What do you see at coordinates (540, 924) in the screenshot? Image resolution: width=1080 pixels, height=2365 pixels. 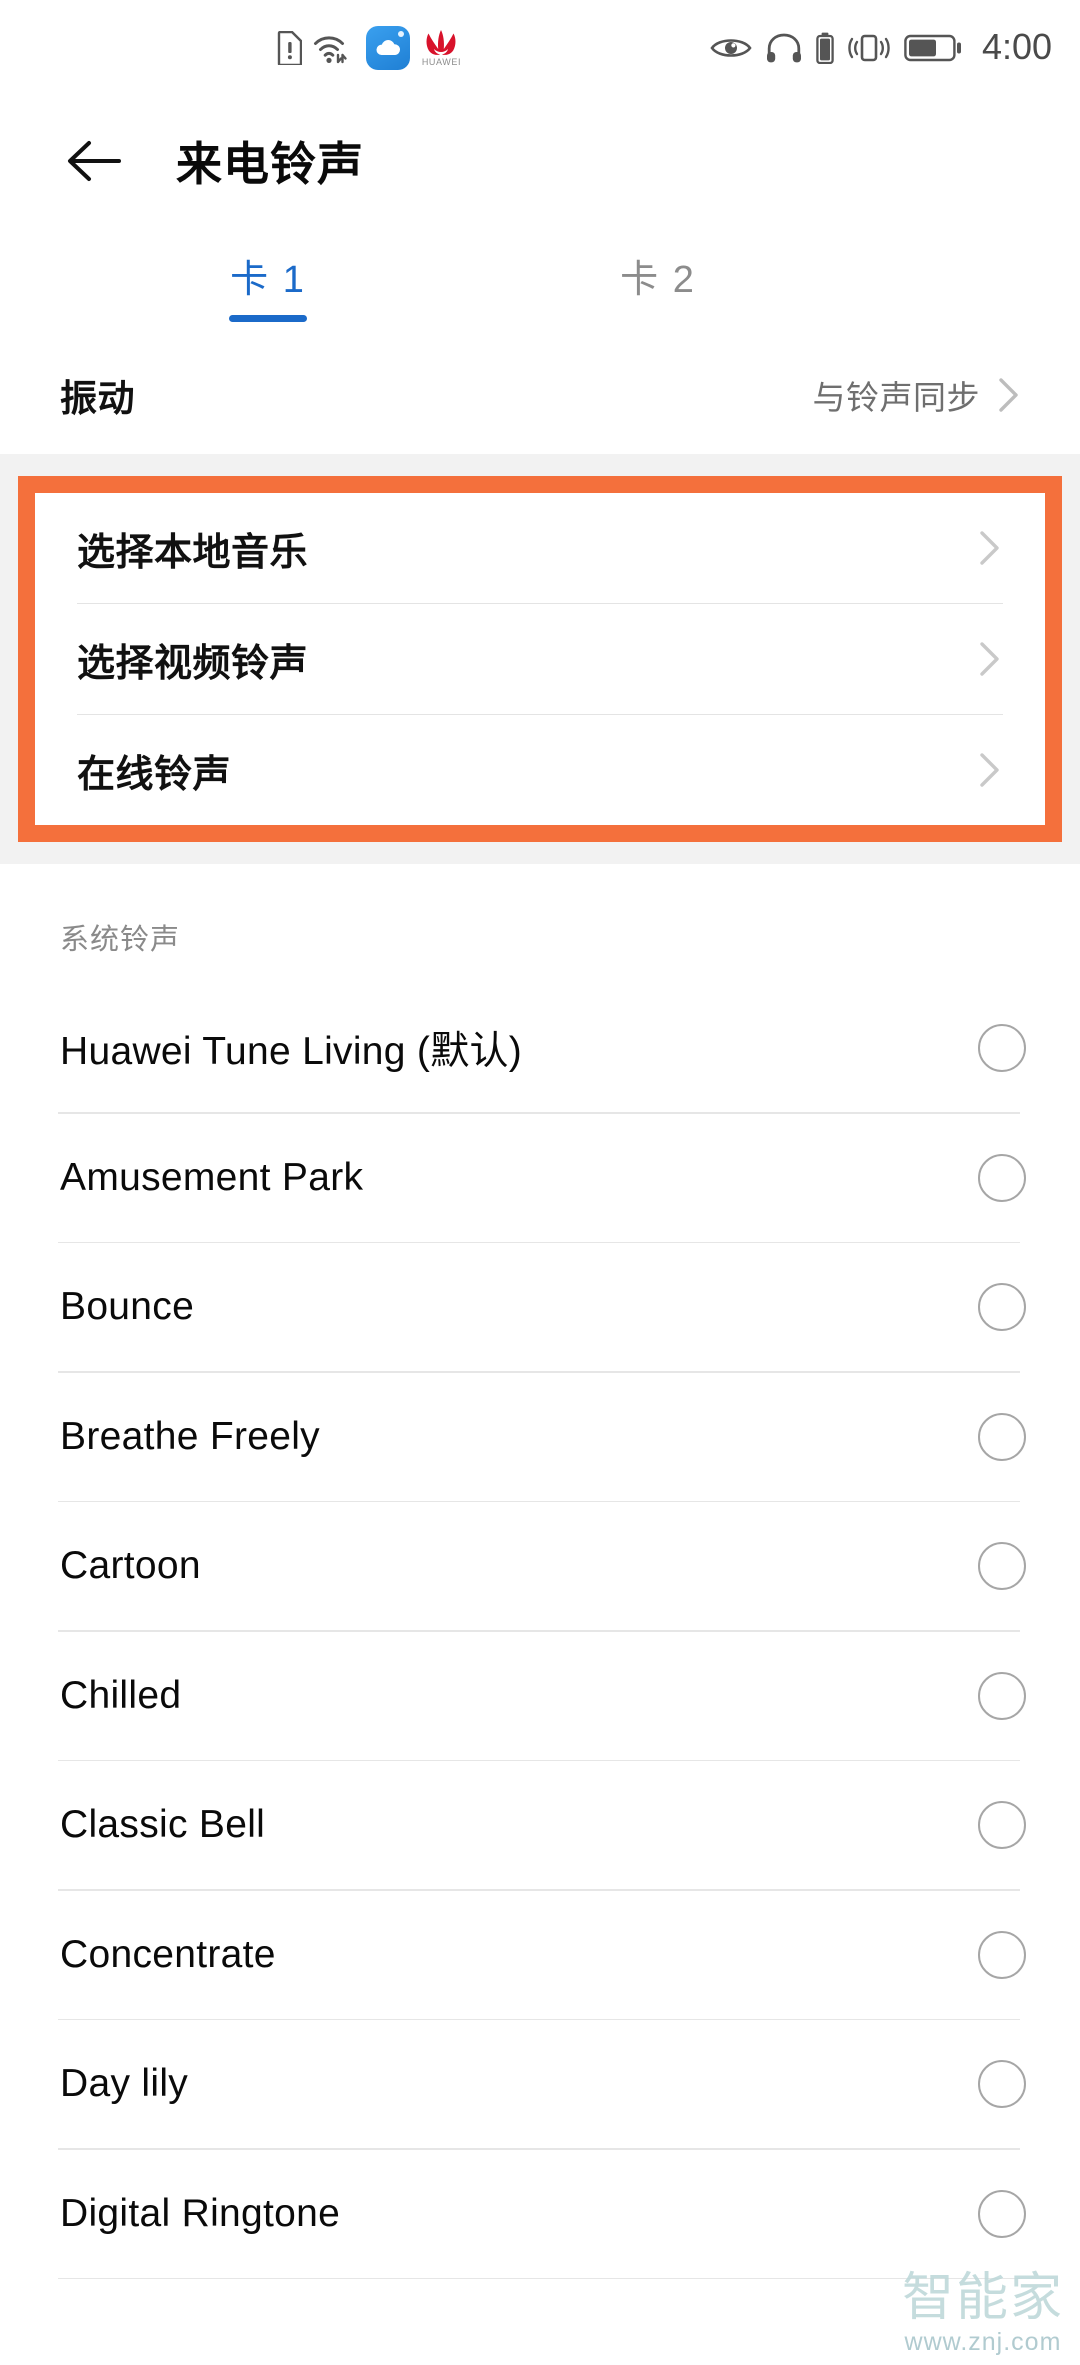 I see `system-ringtones-header: 系统铃声` at bounding box center [540, 924].